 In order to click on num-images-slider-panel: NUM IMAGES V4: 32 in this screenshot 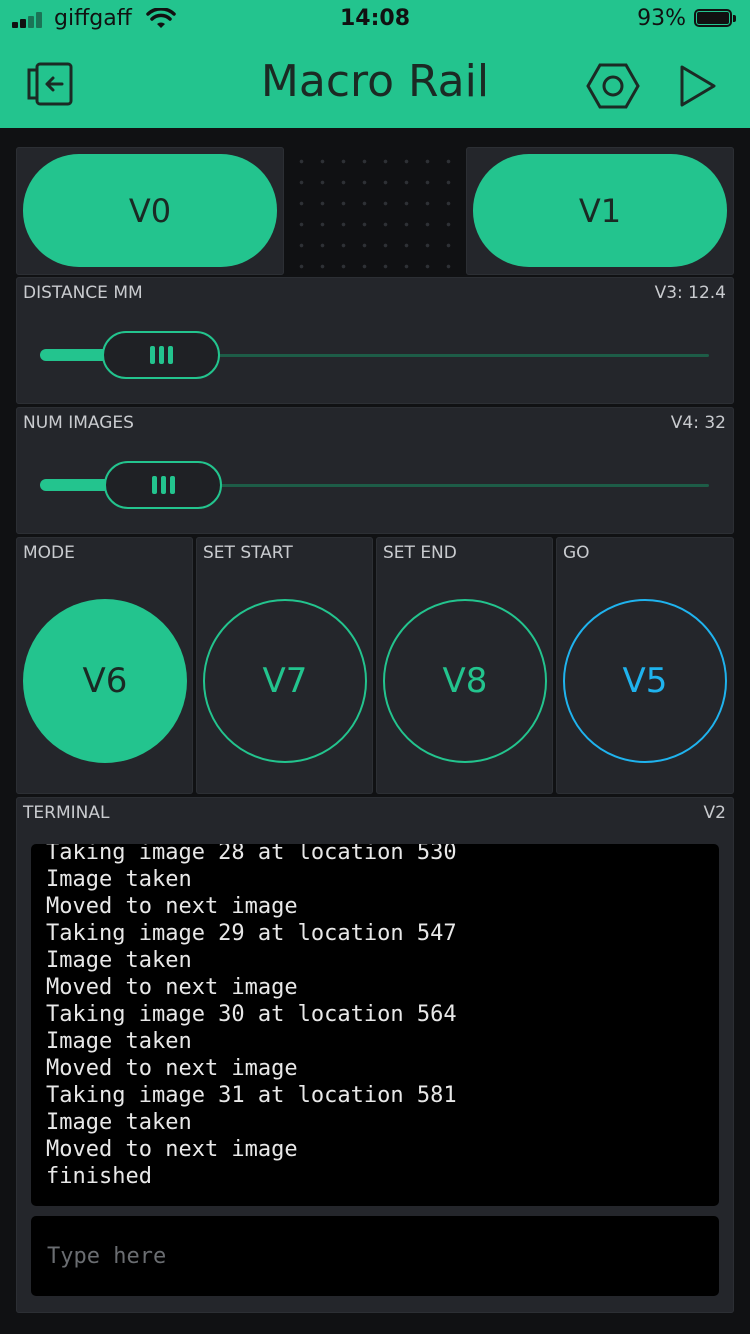, I will do `click(375, 470)`.